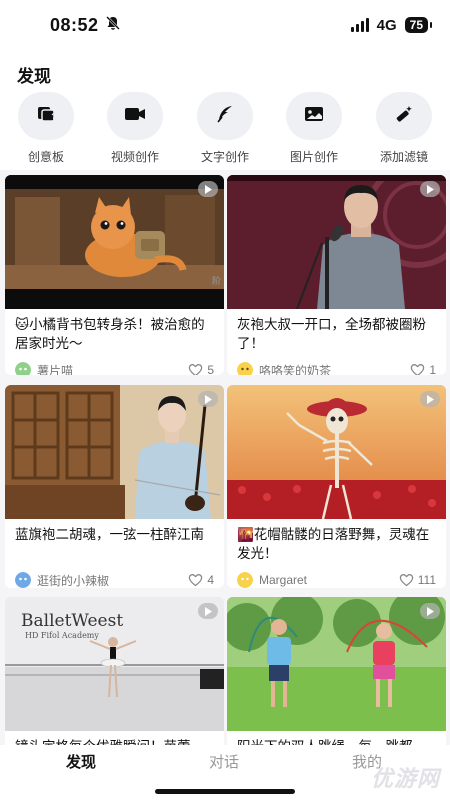  I want to click on tool-text-creation: 文字创作, so click(225, 128).